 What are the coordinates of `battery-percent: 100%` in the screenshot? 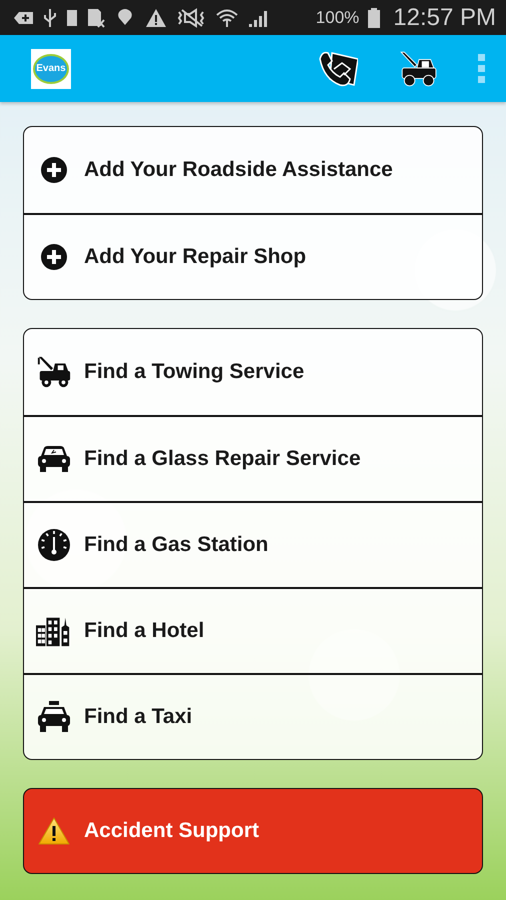 It's located at (338, 18).